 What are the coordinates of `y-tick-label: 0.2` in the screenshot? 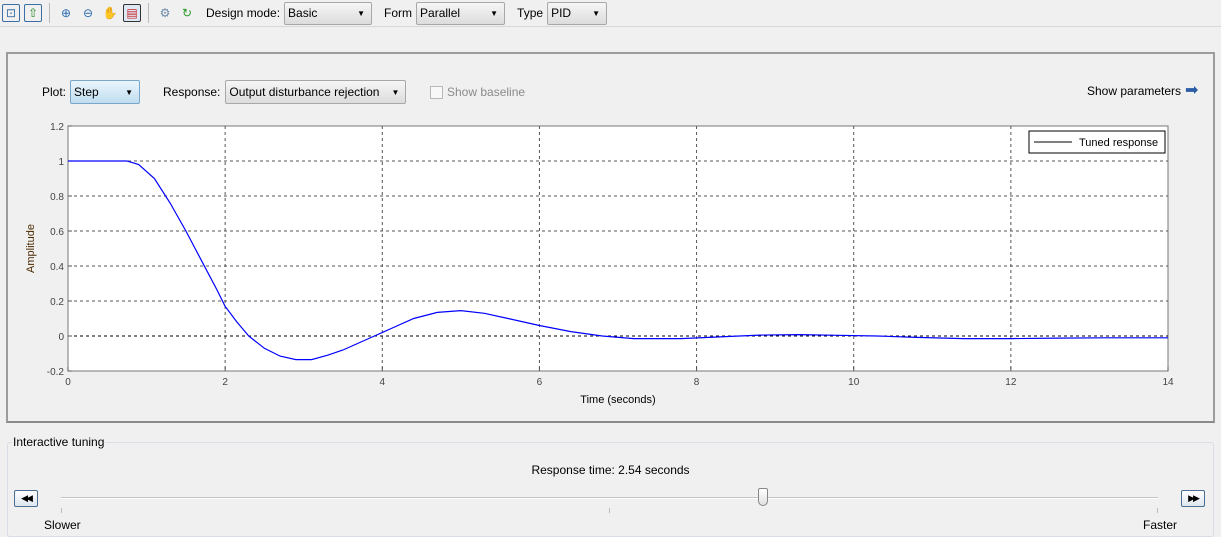 It's located at (57, 302).